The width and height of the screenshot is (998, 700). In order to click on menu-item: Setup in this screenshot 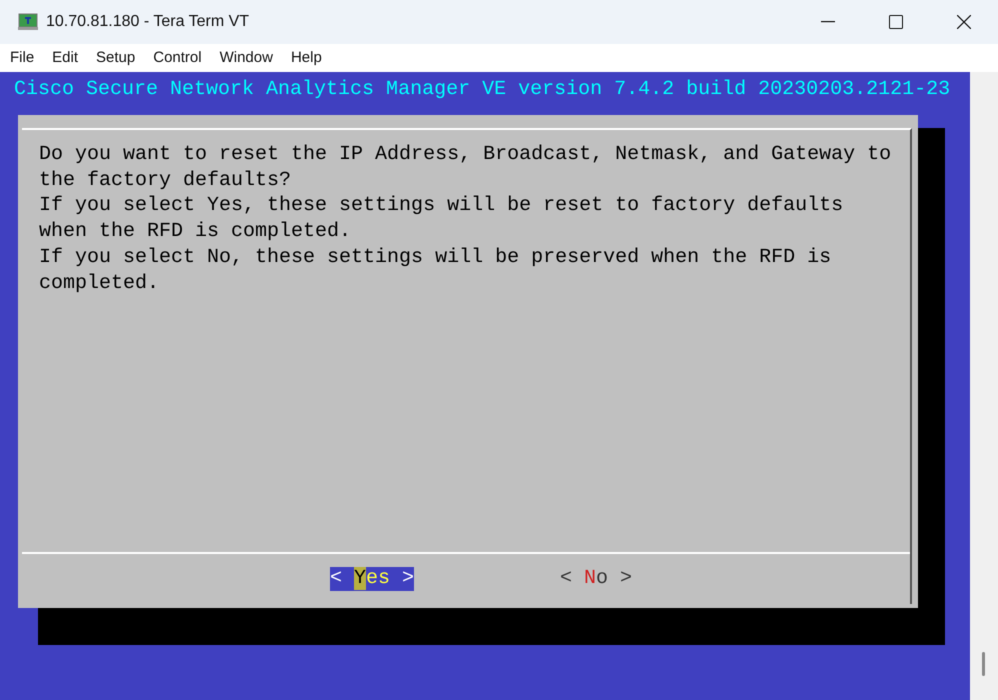, I will do `click(116, 58)`.